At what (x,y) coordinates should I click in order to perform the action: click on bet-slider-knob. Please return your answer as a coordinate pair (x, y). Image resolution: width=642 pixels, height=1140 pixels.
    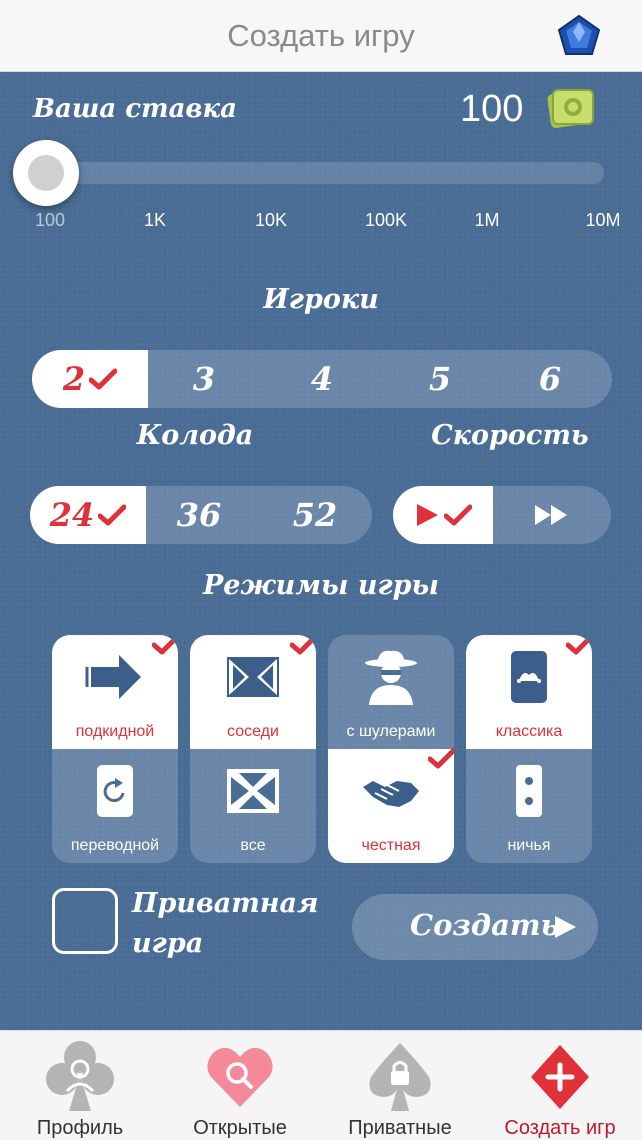
    Looking at the image, I should click on (46, 173).